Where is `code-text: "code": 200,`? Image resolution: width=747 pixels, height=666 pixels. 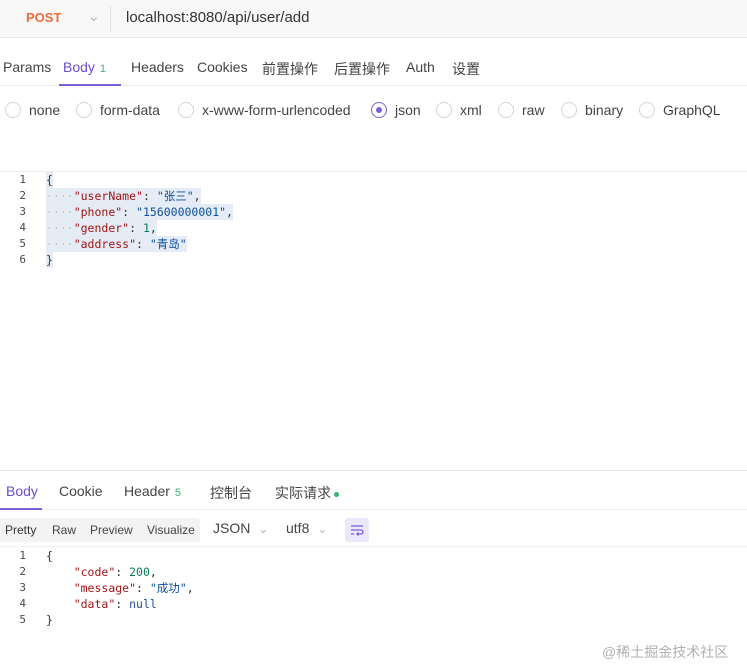
code-text: "code": 200, is located at coordinates (115, 572).